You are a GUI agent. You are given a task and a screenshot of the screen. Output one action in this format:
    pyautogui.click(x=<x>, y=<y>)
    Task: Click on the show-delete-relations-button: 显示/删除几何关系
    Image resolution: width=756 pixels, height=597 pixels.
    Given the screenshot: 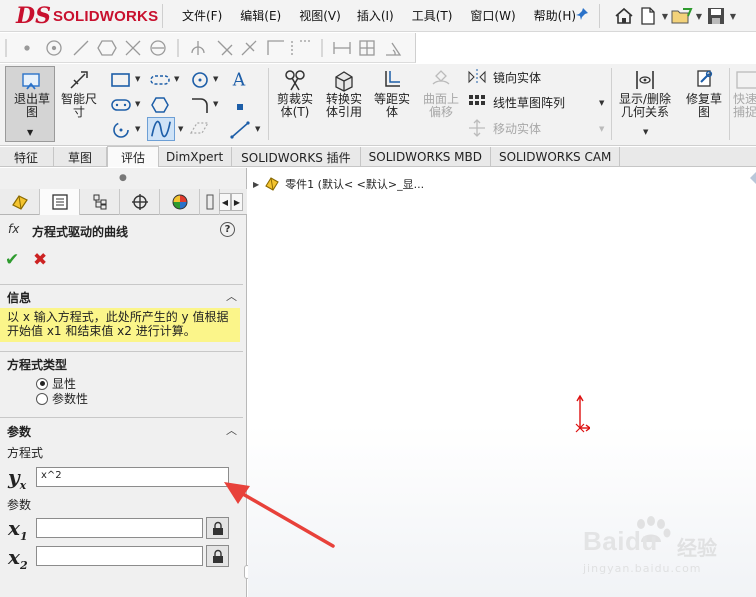 What is the action you would take?
    pyautogui.click(x=645, y=93)
    